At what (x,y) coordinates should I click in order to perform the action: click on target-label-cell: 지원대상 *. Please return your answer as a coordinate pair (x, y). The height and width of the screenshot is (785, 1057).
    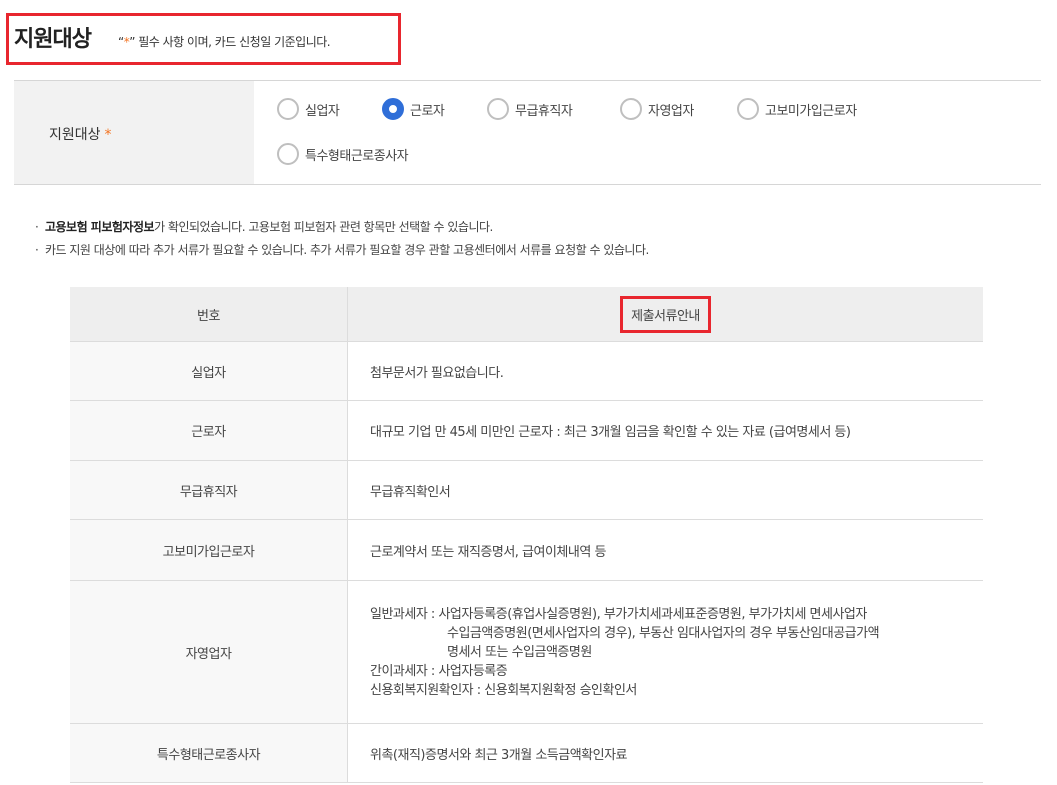
    Looking at the image, I should click on (134, 132).